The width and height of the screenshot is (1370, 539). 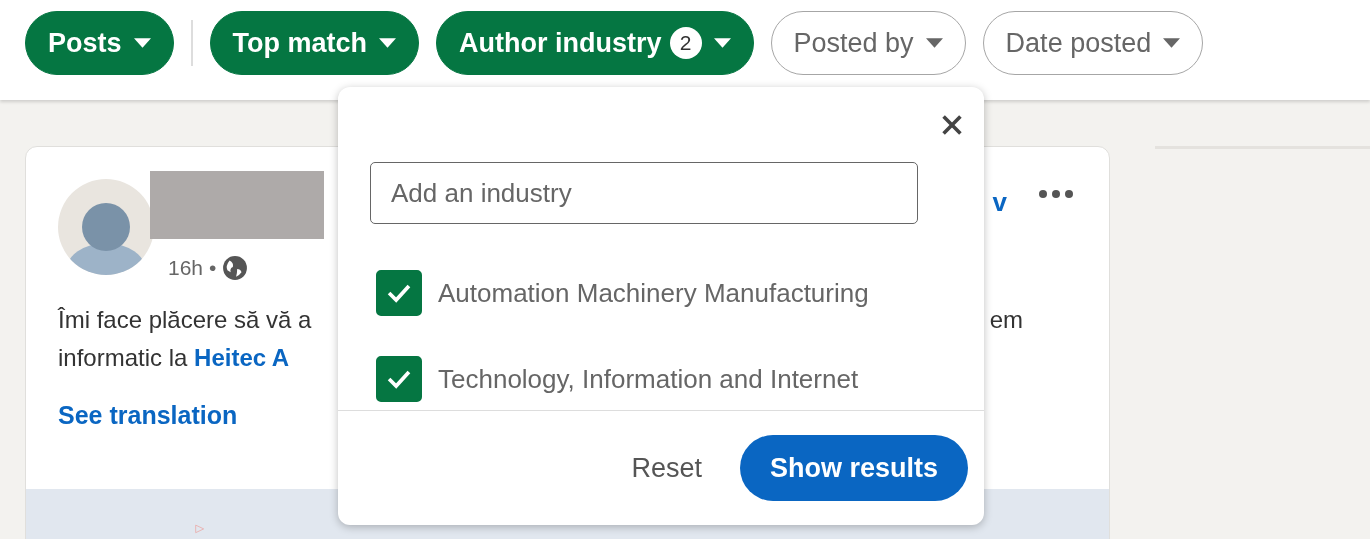 What do you see at coordinates (685, 43) in the screenshot?
I see `count-badge: 2` at bounding box center [685, 43].